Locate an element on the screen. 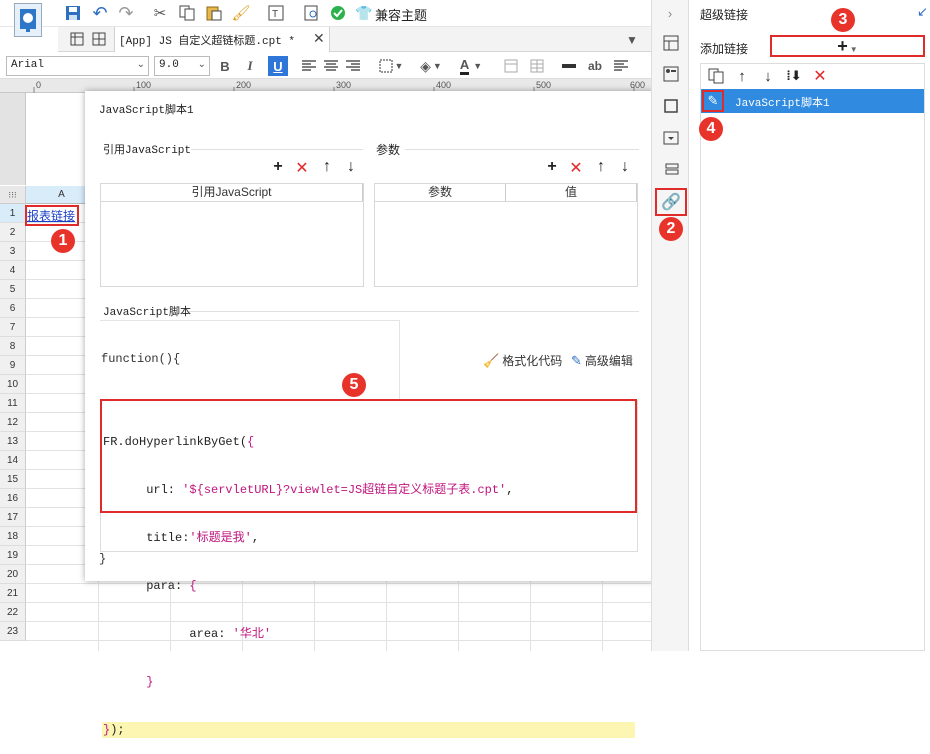 Image resolution: width=930 pixels, height=754 pixels. move-up-param-button: ↑ is located at coordinates (601, 167).